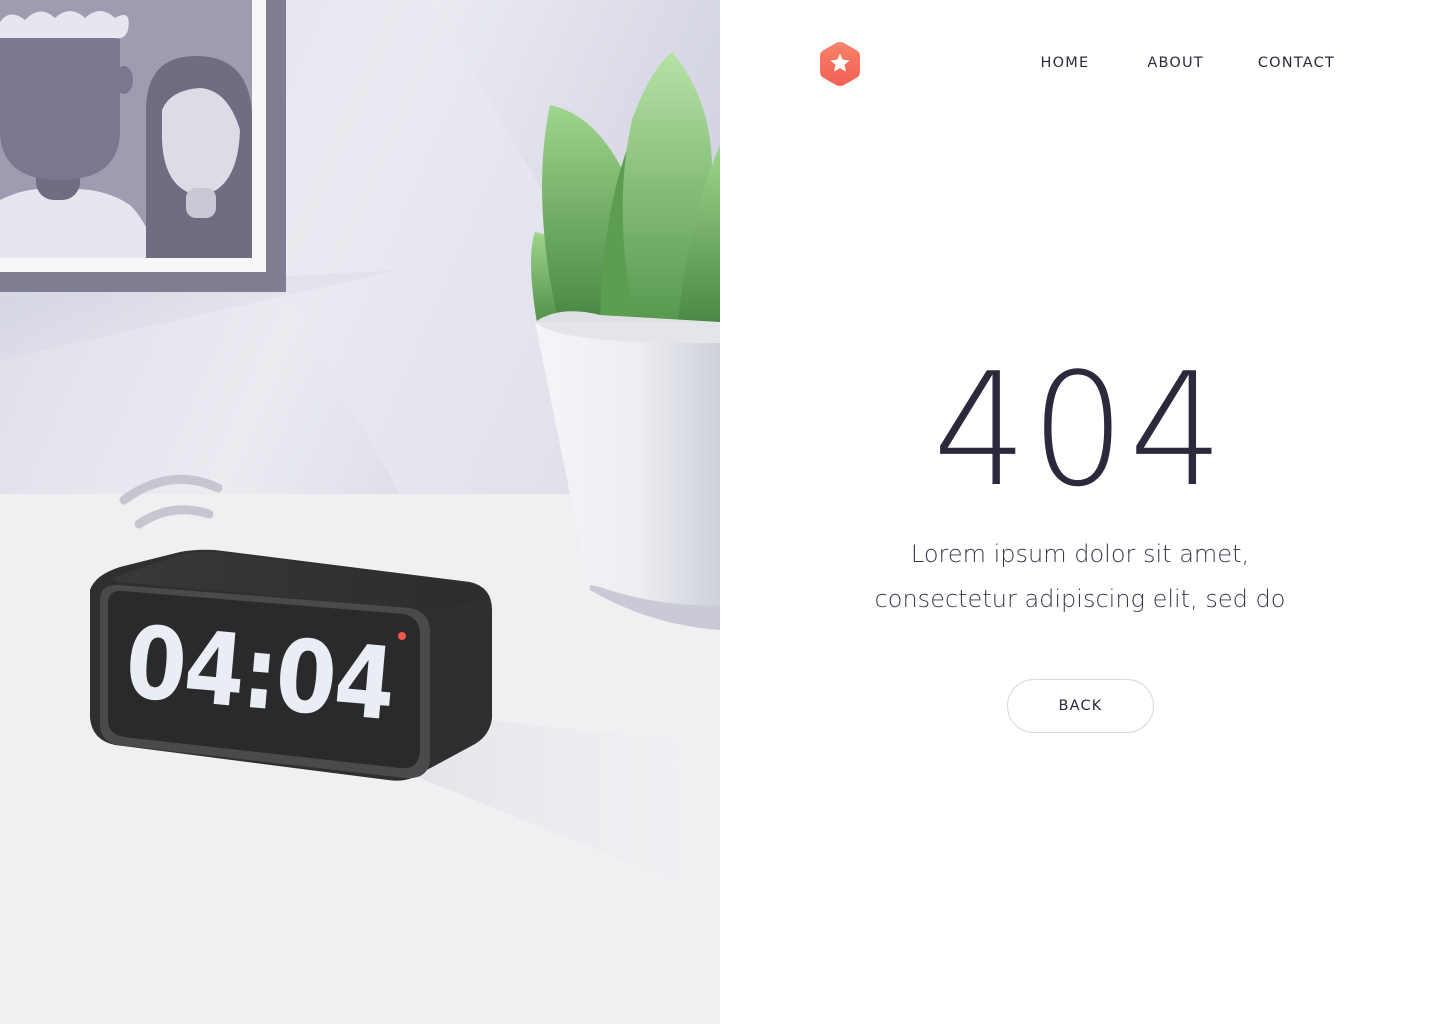  Describe the element at coordinates (1080, 706) in the screenshot. I see `back-button: BACK` at that location.